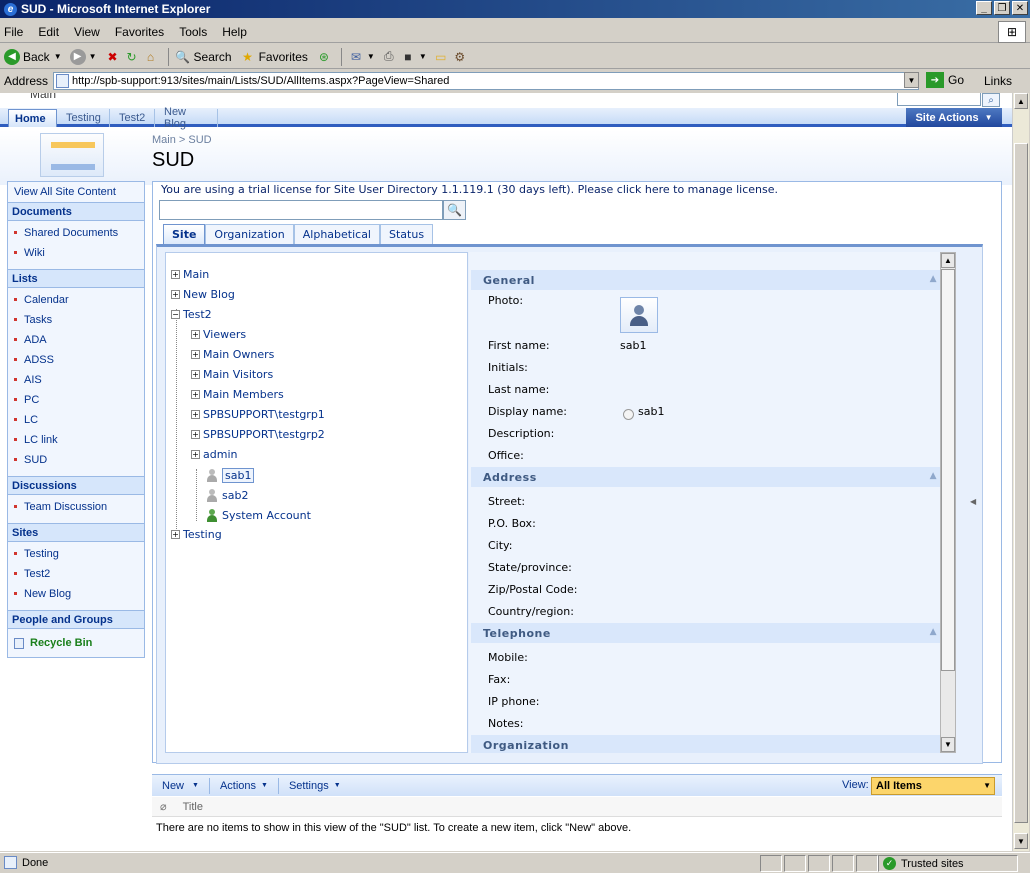  I want to click on nav-header-lists: Lists, so click(76, 278).